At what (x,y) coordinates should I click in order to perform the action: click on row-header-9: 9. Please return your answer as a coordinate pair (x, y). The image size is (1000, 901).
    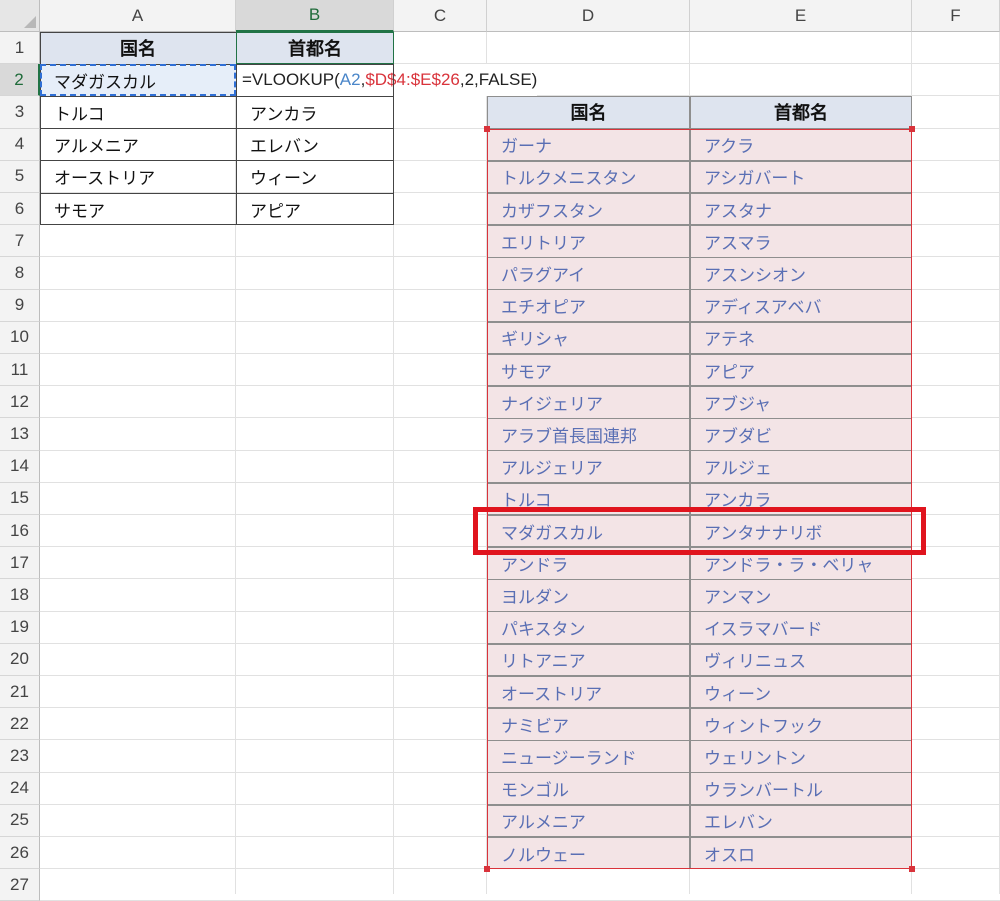
    Looking at the image, I should click on (20, 305).